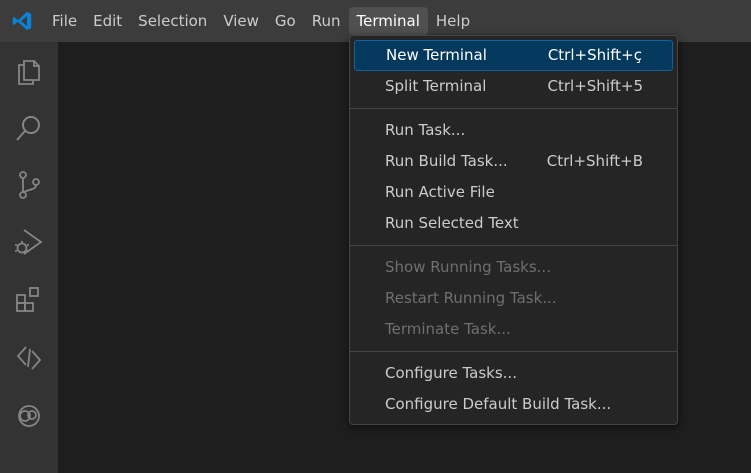  What do you see at coordinates (436, 86) in the screenshot?
I see `menu-item-label: Split Terminal` at bounding box center [436, 86].